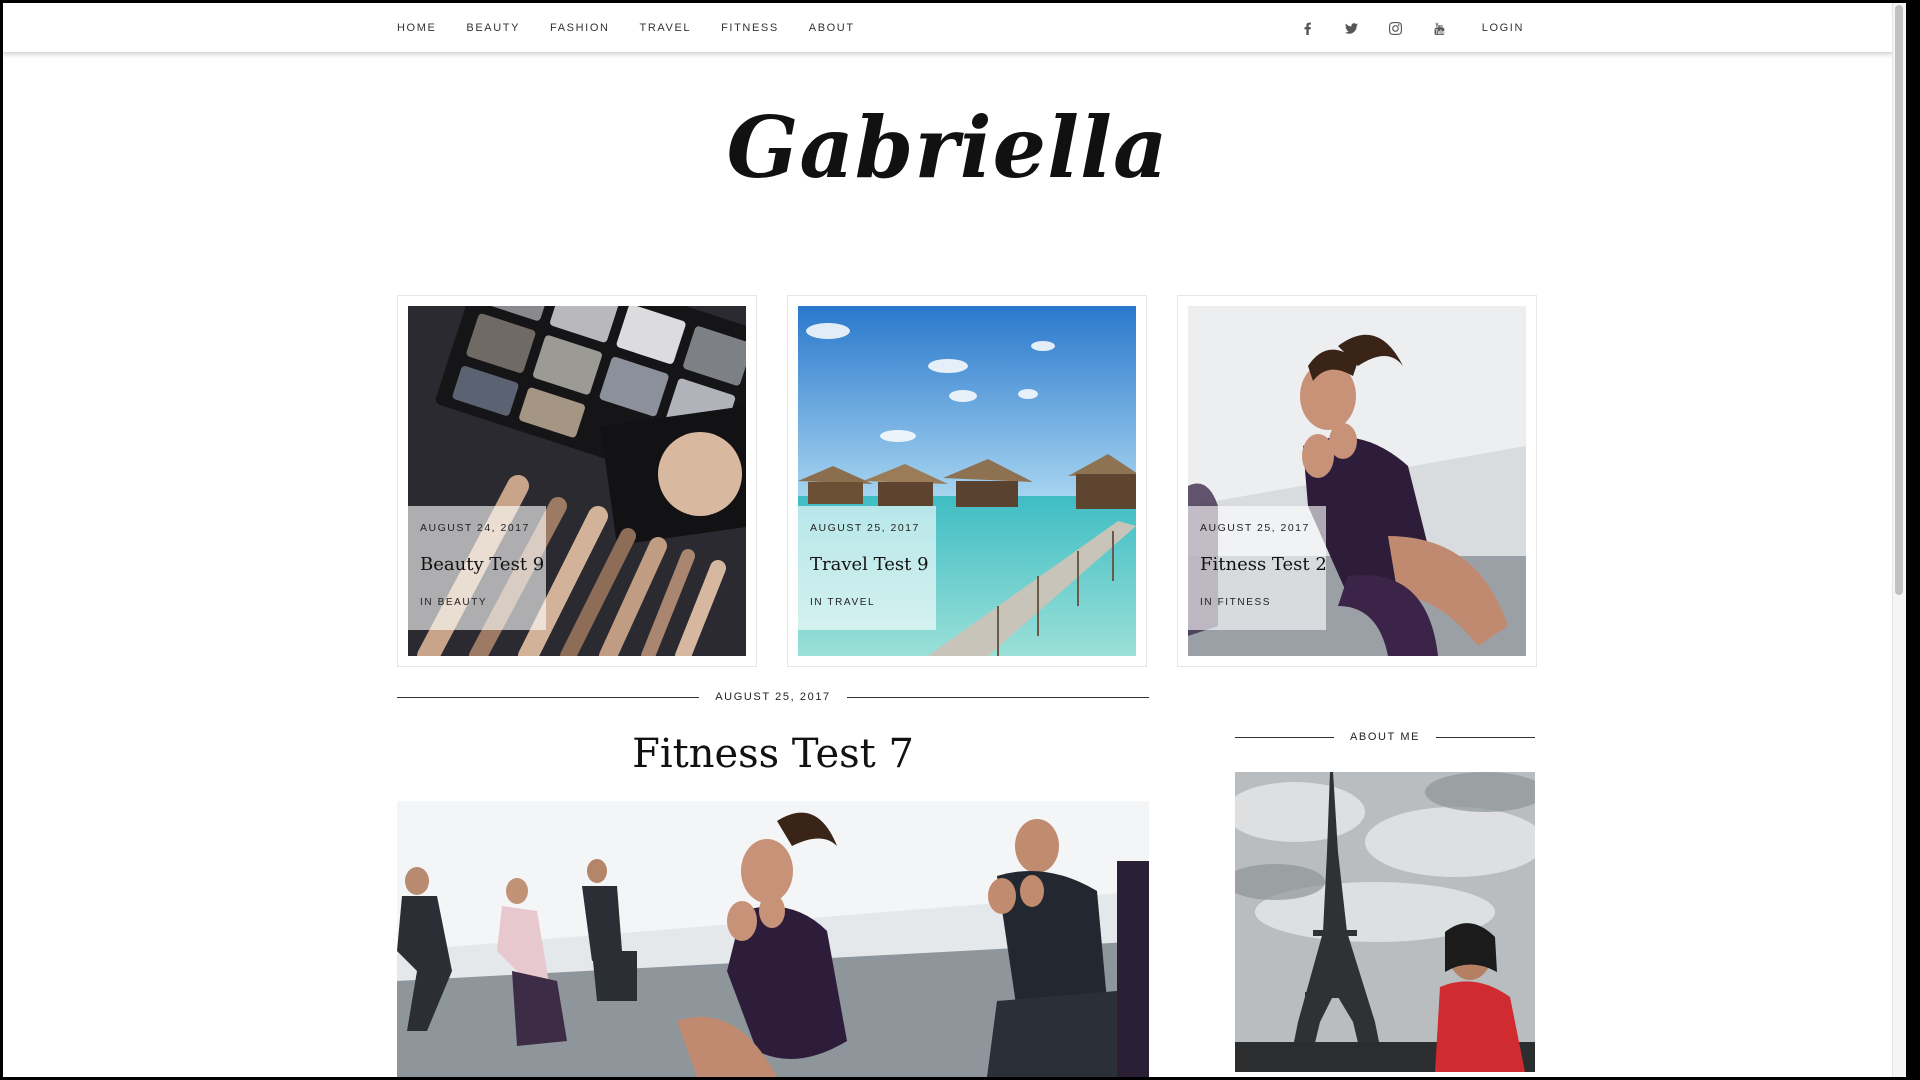 This screenshot has width=1920, height=1080. I want to click on instagram-icon, so click(1396, 28).